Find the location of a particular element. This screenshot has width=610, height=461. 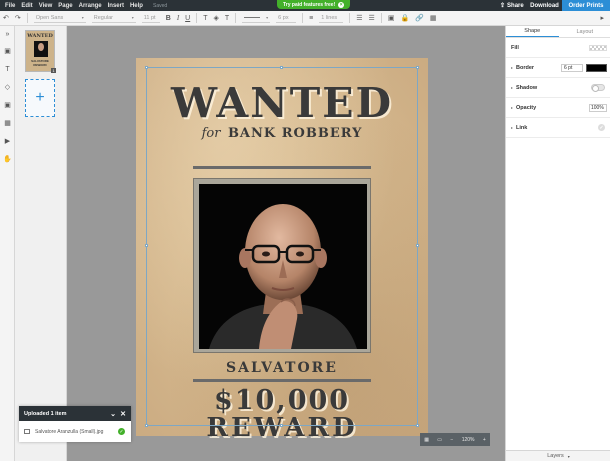

order-prints-button: Order Prints is located at coordinates (586, 5).